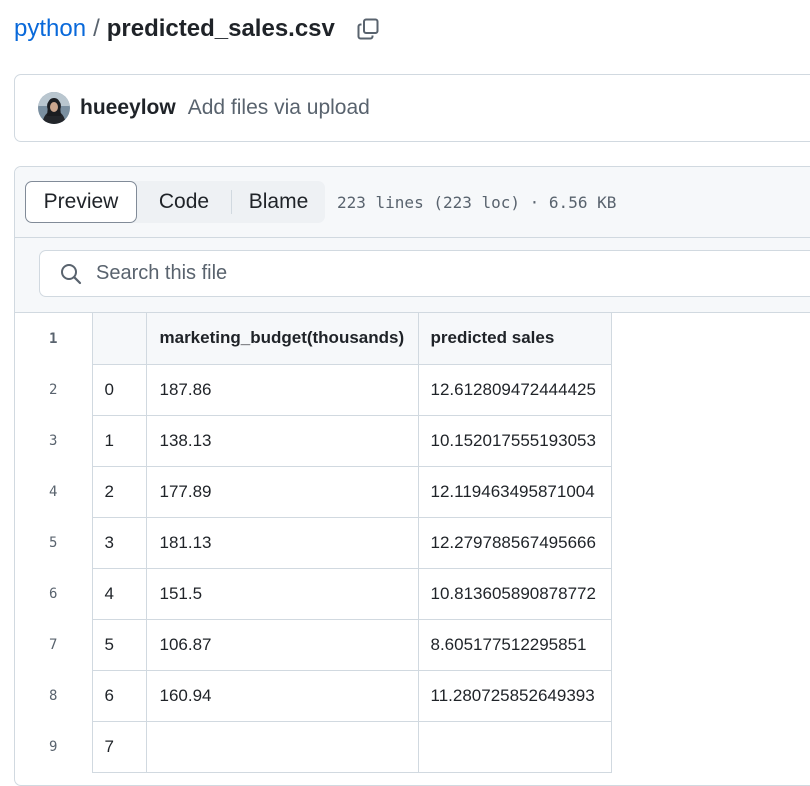 This screenshot has height=786, width=810. What do you see at coordinates (53, 695) in the screenshot?
I see `line-number: 8` at bounding box center [53, 695].